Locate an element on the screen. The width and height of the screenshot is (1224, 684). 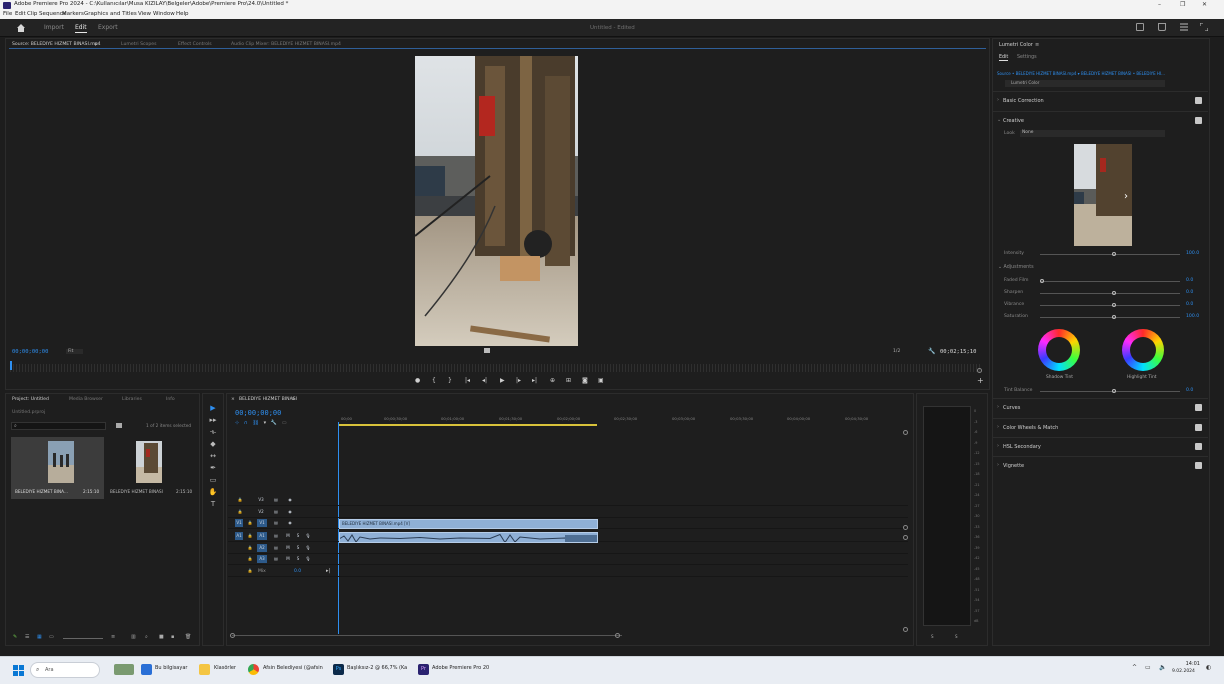
network-icon: ▭ is located at coordinates (1148, 667).